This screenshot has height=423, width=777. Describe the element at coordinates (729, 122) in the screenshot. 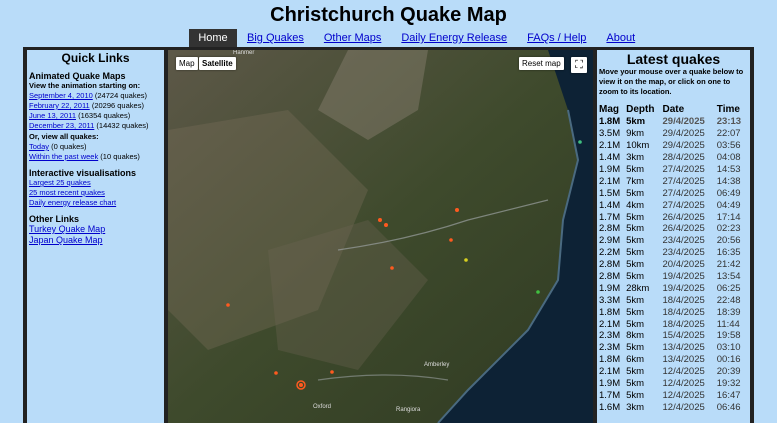

I see `quake-time: 23:13` at that location.